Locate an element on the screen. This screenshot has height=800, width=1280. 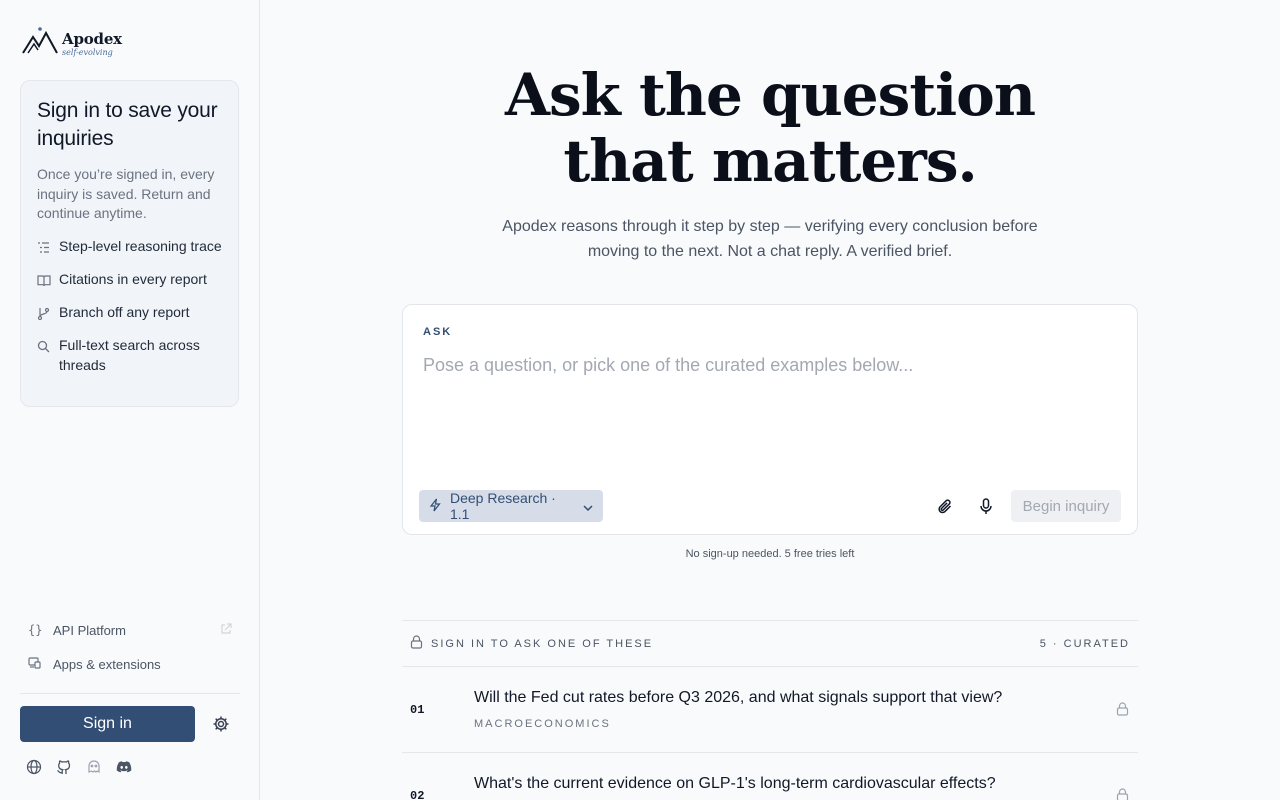
chevron-down-icon is located at coordinates (588, 506).